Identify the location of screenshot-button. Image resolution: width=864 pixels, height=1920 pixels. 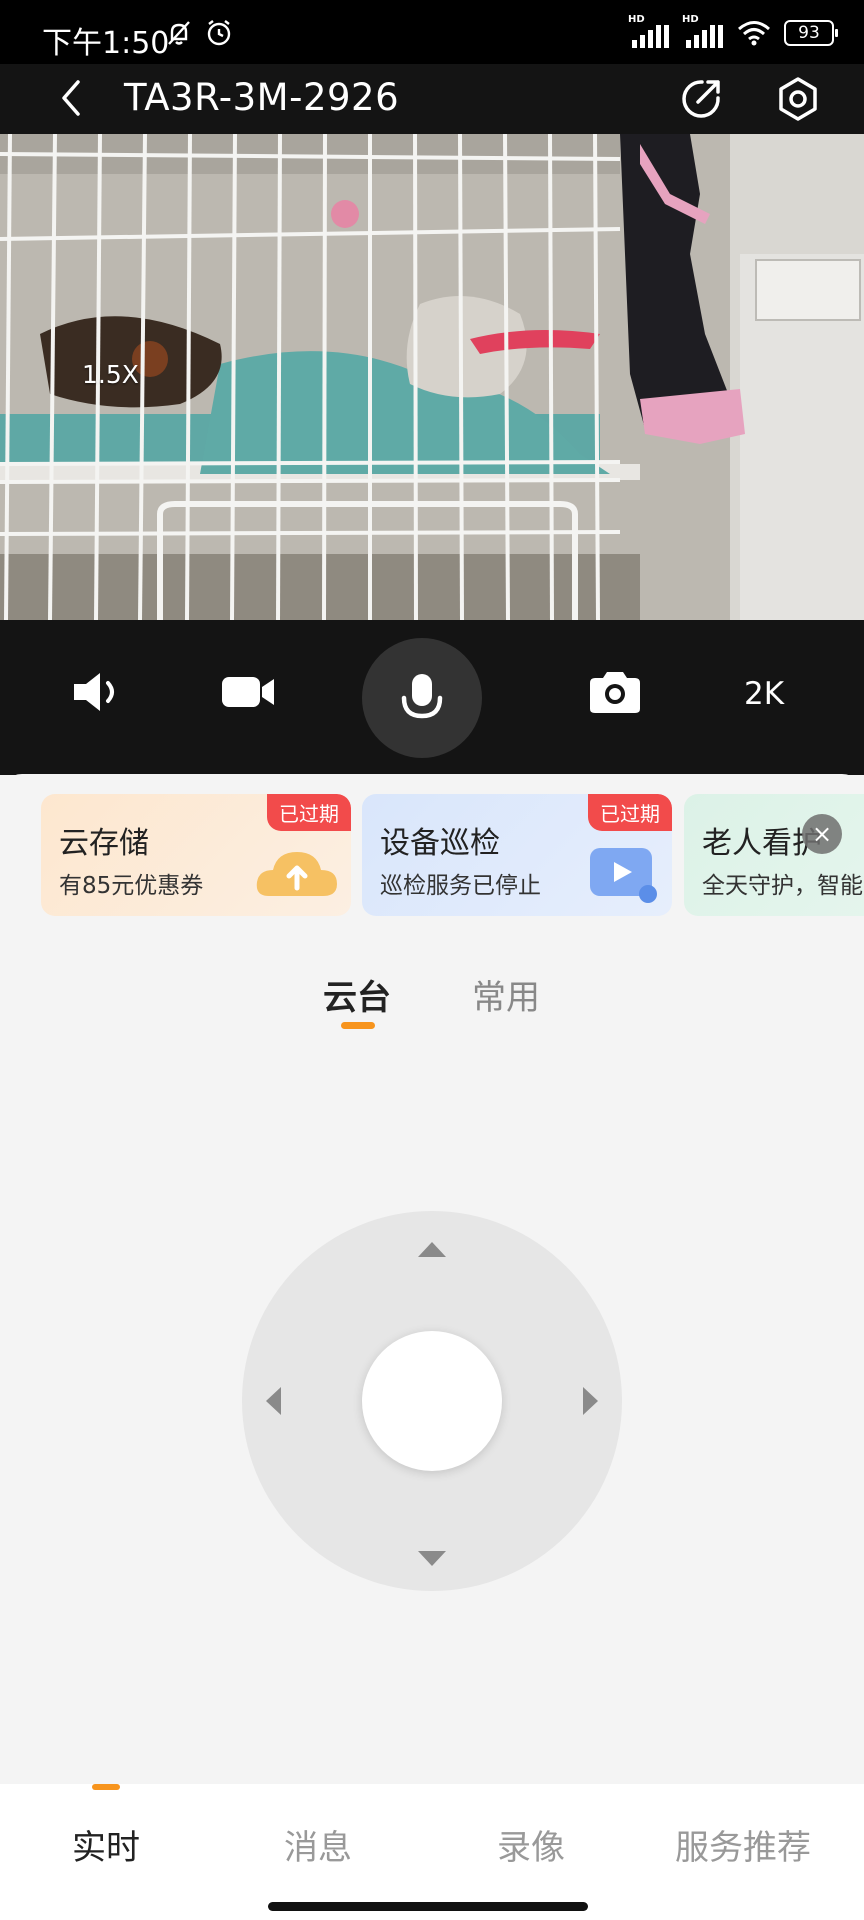
(615, 692).